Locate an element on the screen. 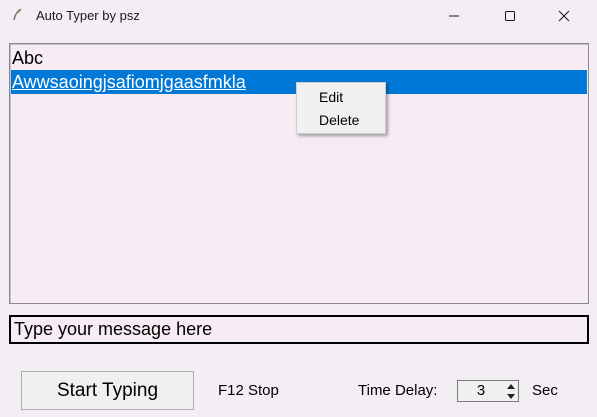  delay-value: 3 is located at coordinates (481, 391).